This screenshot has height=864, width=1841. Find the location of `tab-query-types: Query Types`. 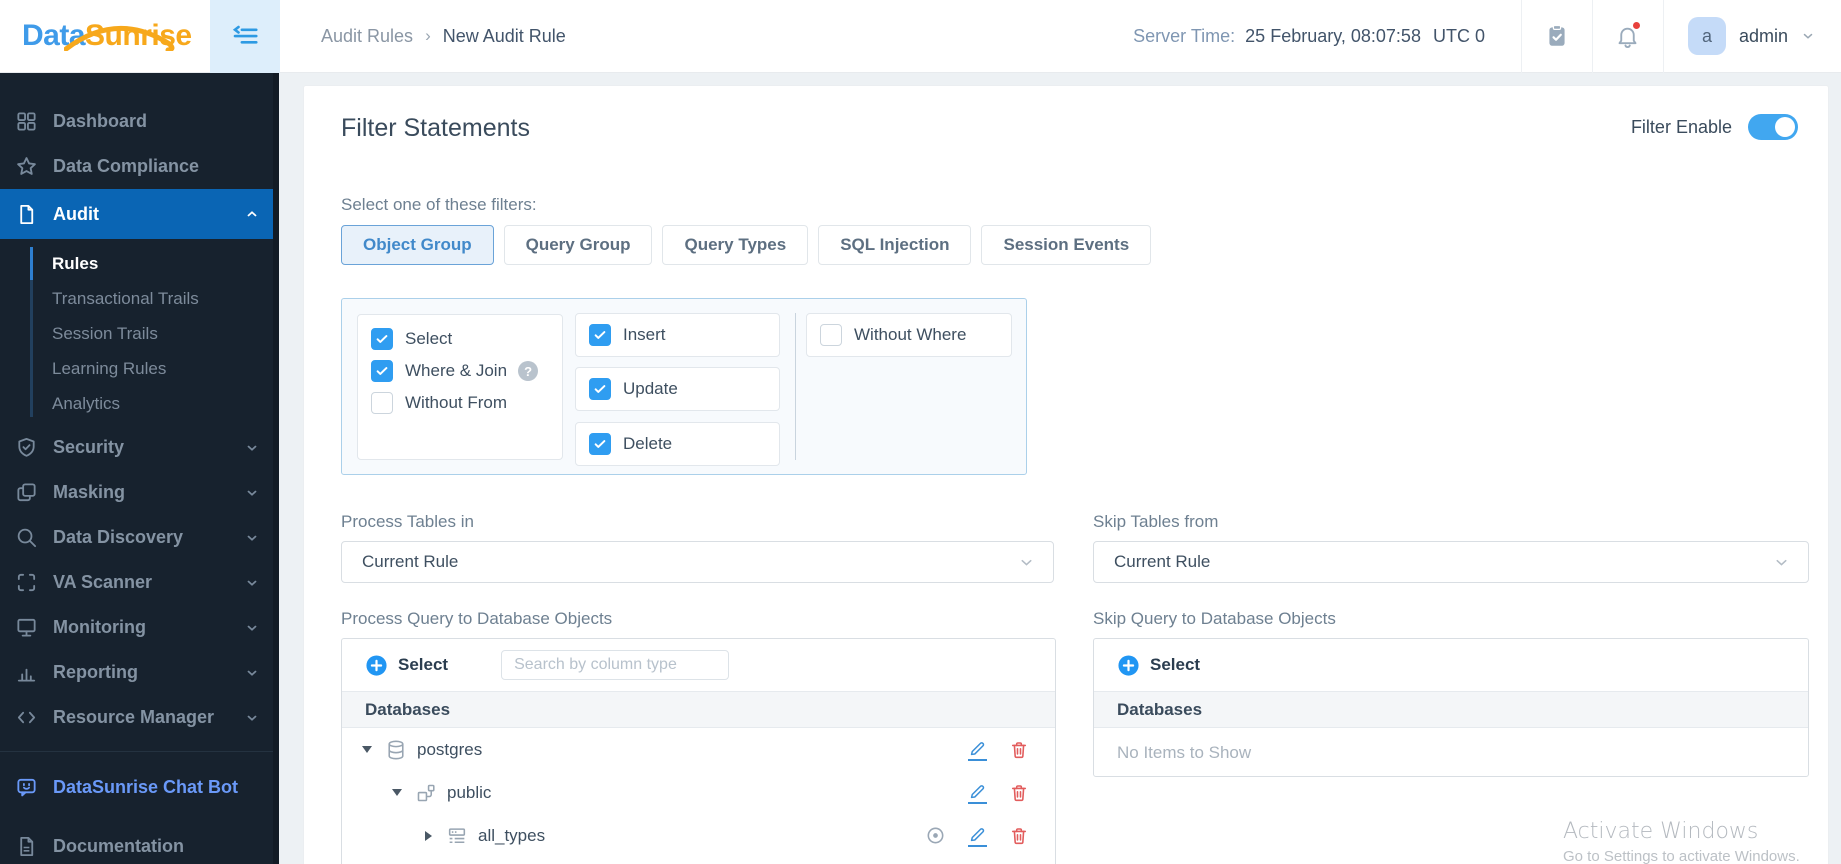

tab-query-types: Query Types is located at coordinates (735, 245).